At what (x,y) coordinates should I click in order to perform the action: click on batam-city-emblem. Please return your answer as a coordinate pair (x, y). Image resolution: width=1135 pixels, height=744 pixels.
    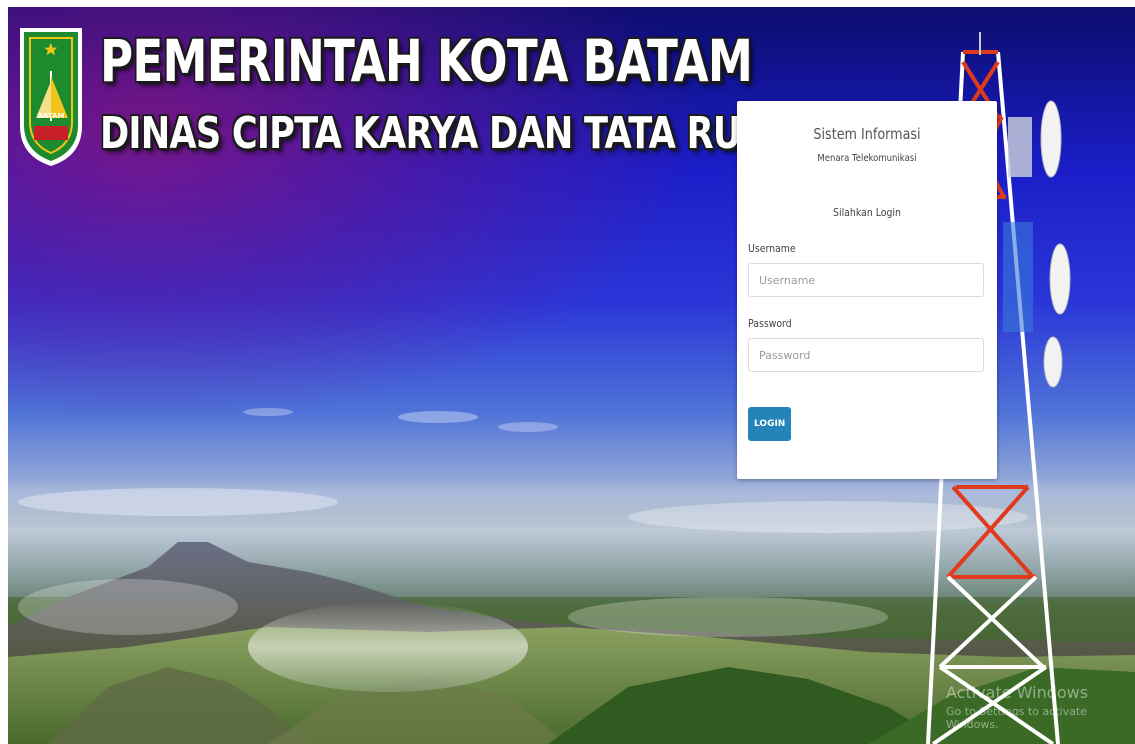
    Looking at the image, I should click on (51, 97).